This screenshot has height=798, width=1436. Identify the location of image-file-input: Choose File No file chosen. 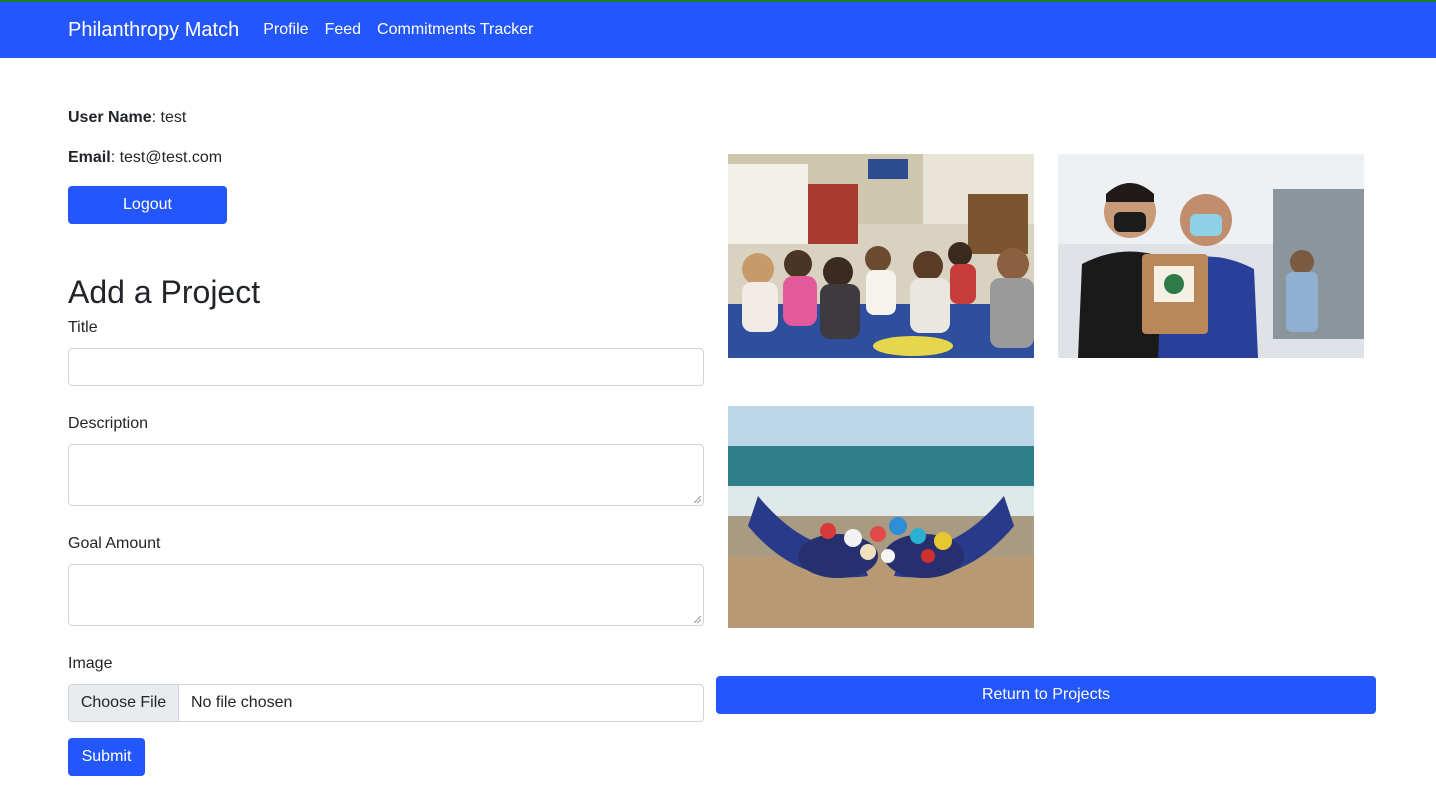
(386, 703).